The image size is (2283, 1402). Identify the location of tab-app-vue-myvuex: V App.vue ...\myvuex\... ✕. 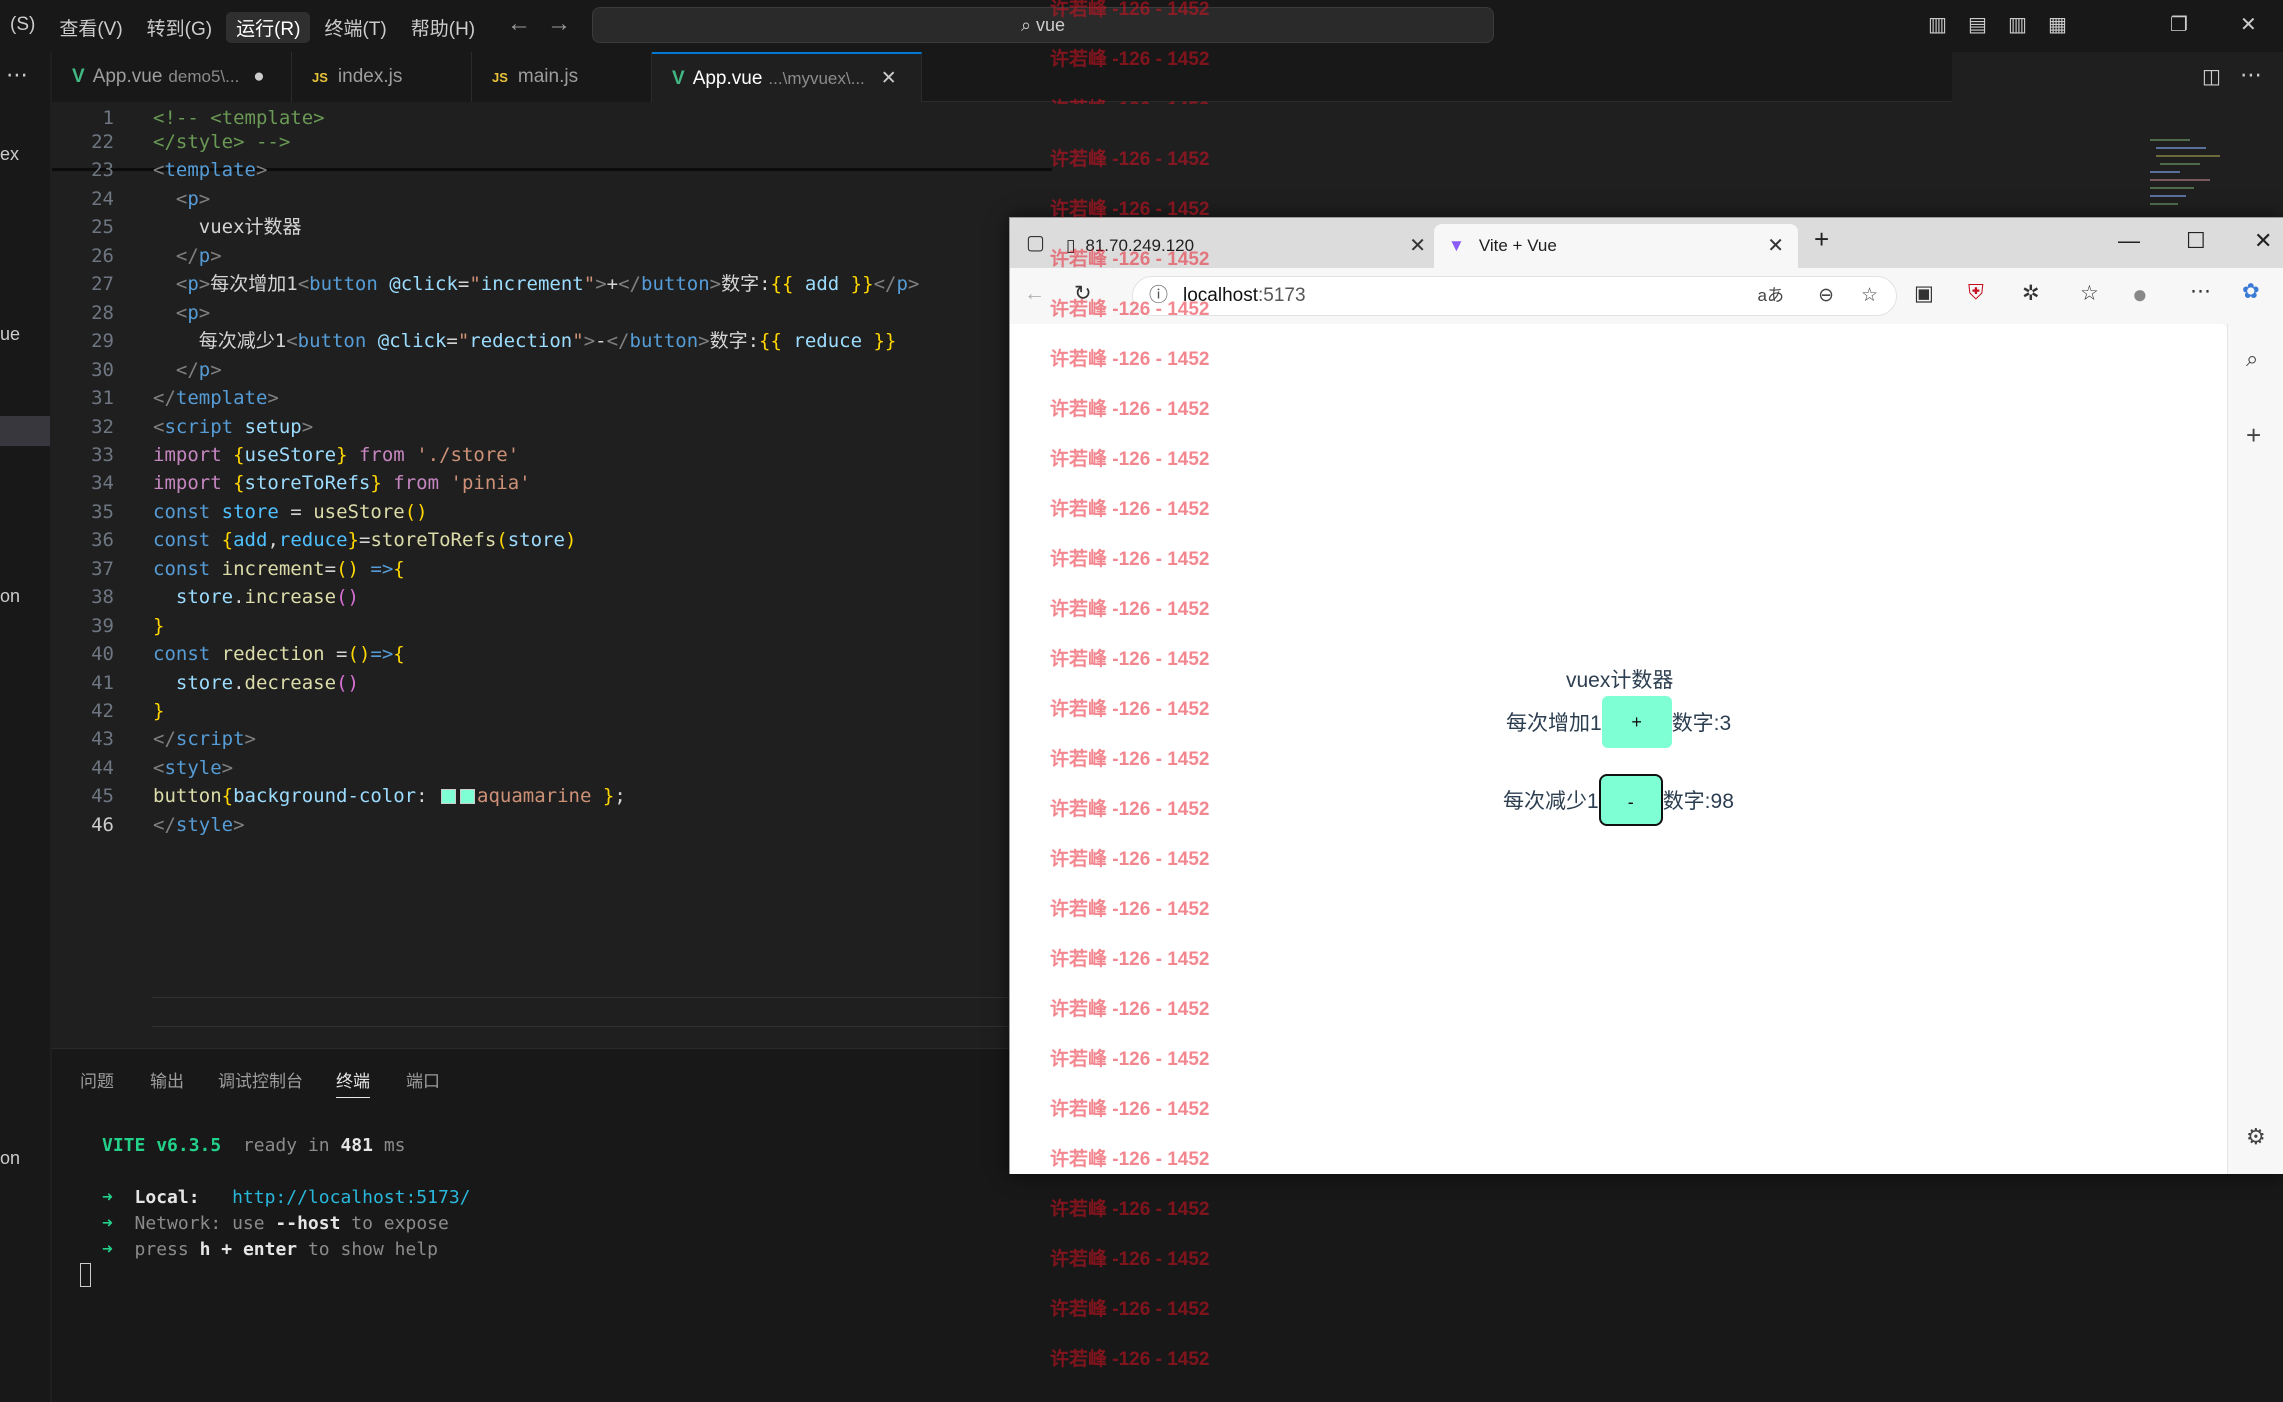
(787, 77).